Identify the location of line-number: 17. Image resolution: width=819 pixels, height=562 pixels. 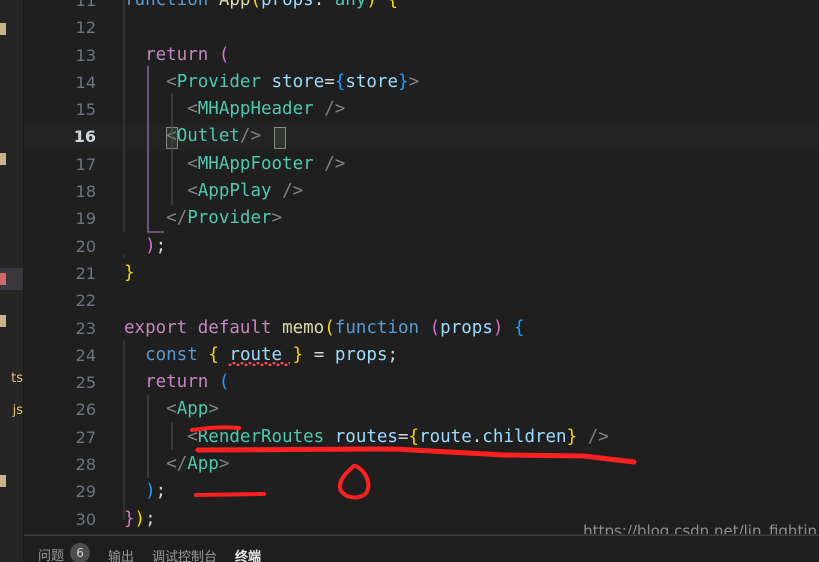
(85, 164).